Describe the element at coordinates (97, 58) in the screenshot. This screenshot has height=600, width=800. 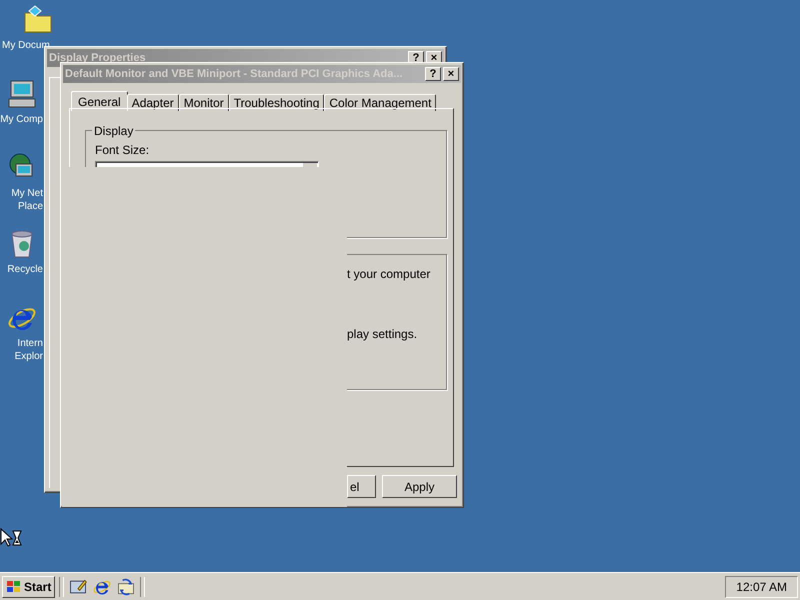
I see `window-title: Display Properties` at that location.